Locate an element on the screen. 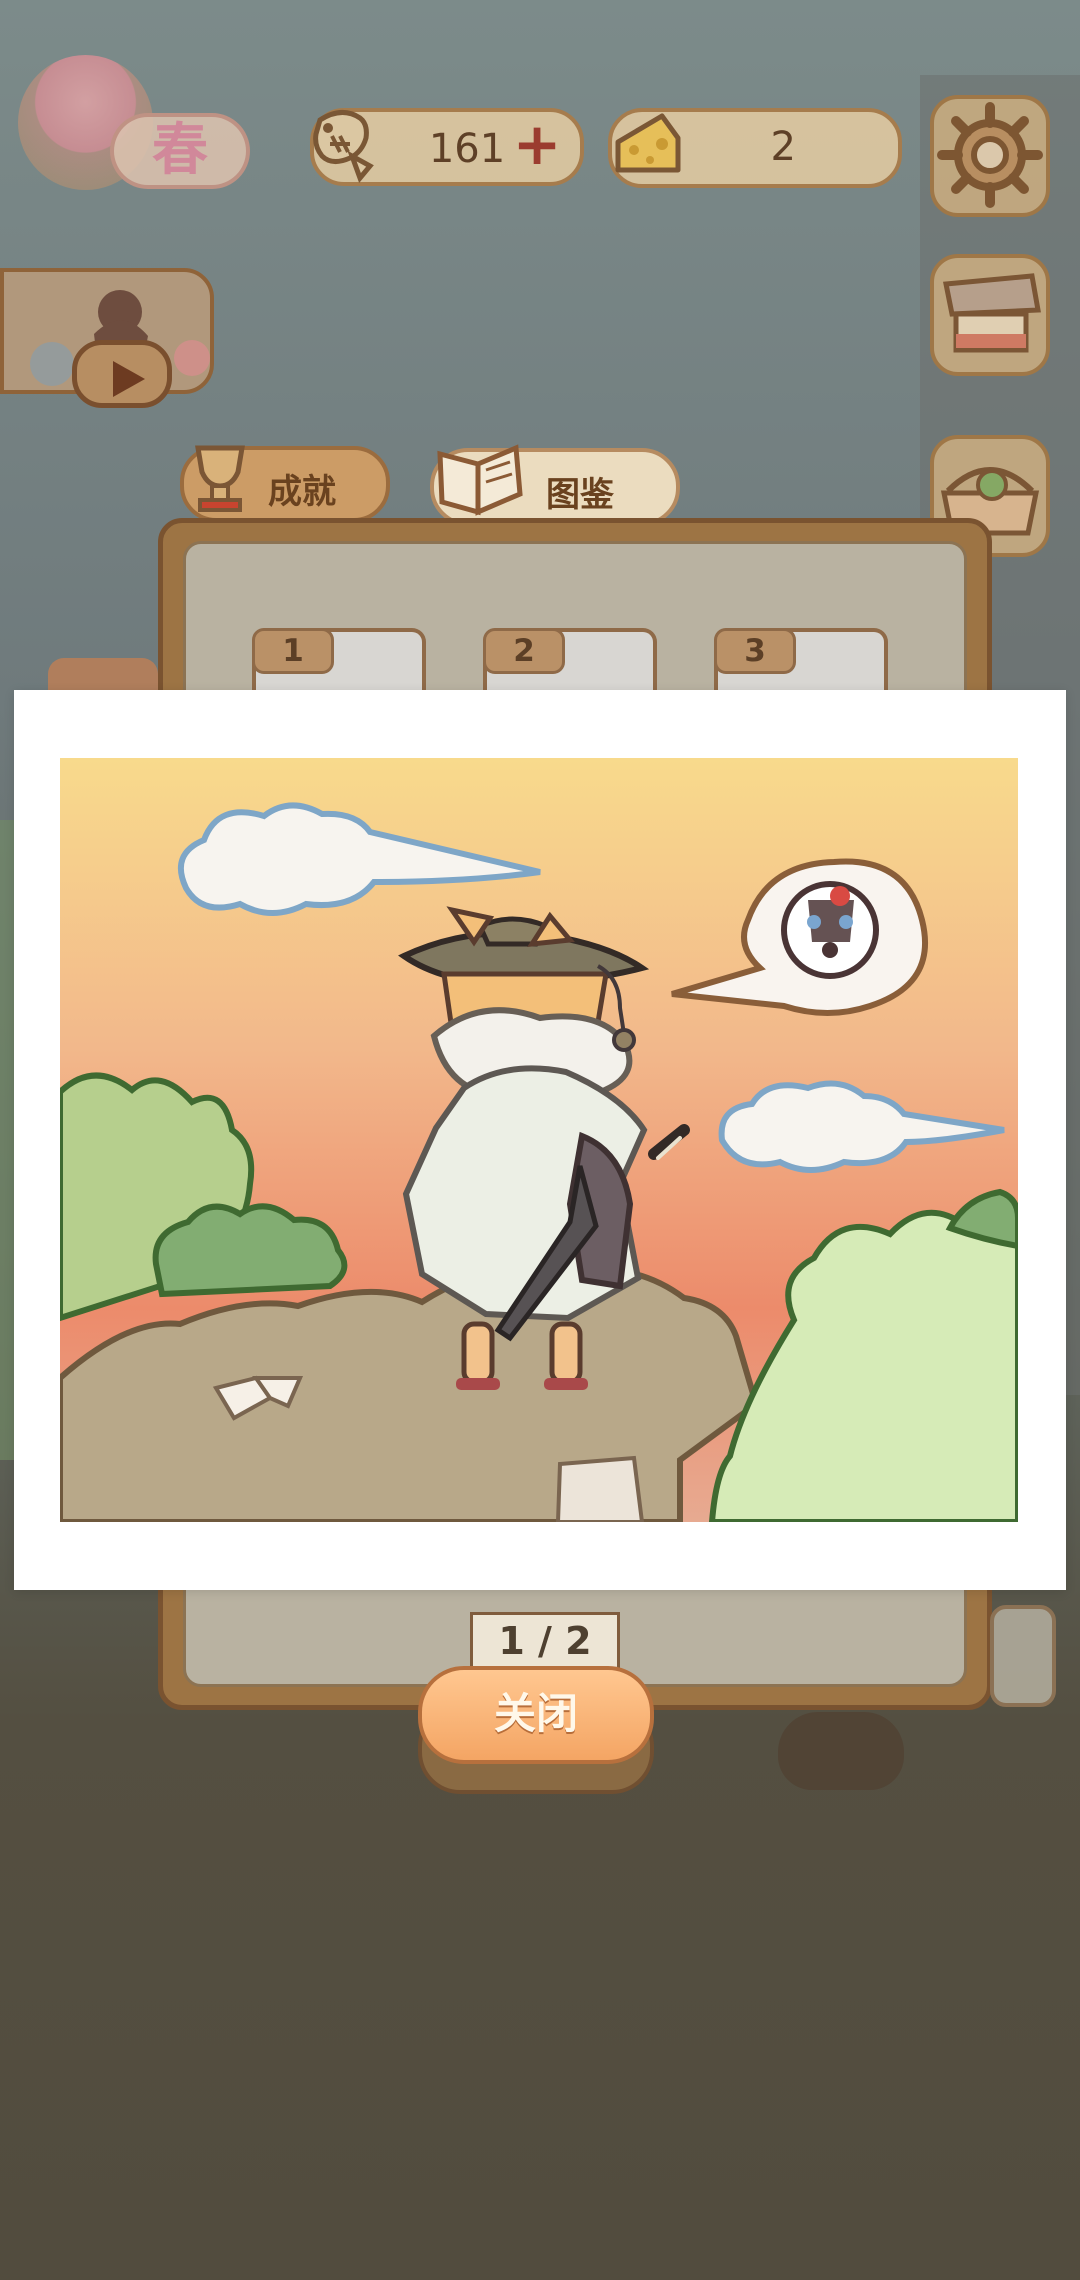 This screenshot has height=2280, width=1080. tab-achievements: 成就 is located at coordinates (285, 483).